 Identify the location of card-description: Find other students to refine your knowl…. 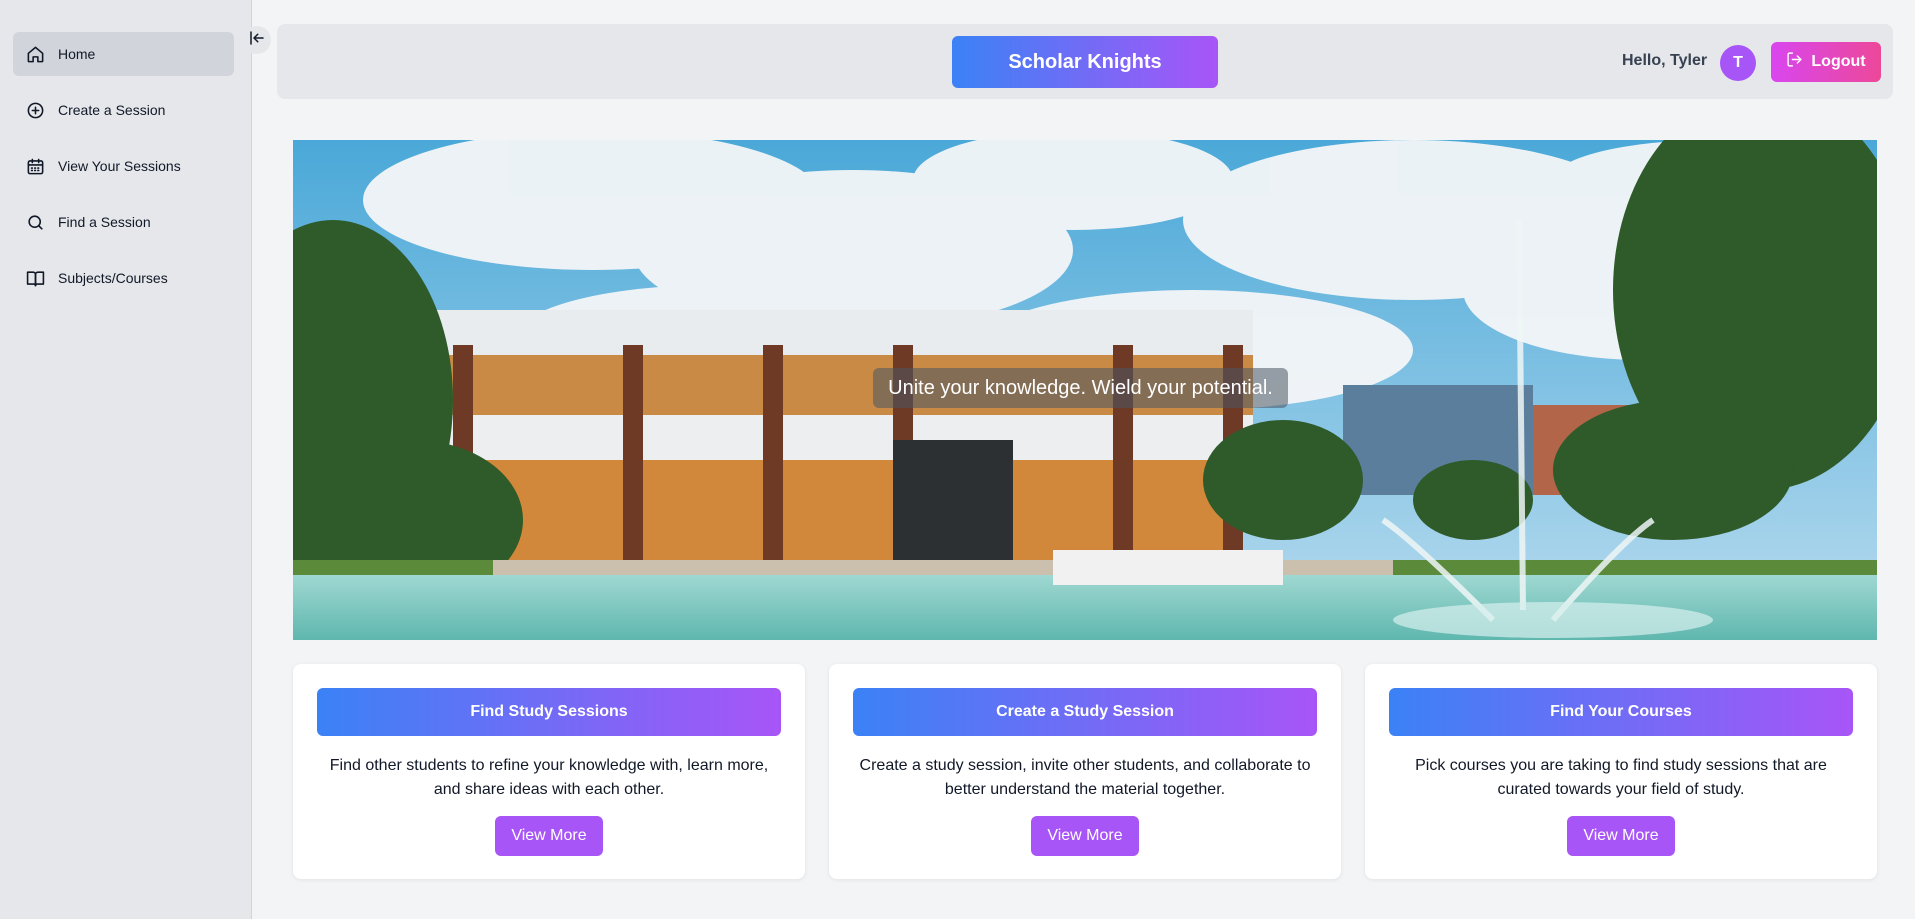
(549, 777).